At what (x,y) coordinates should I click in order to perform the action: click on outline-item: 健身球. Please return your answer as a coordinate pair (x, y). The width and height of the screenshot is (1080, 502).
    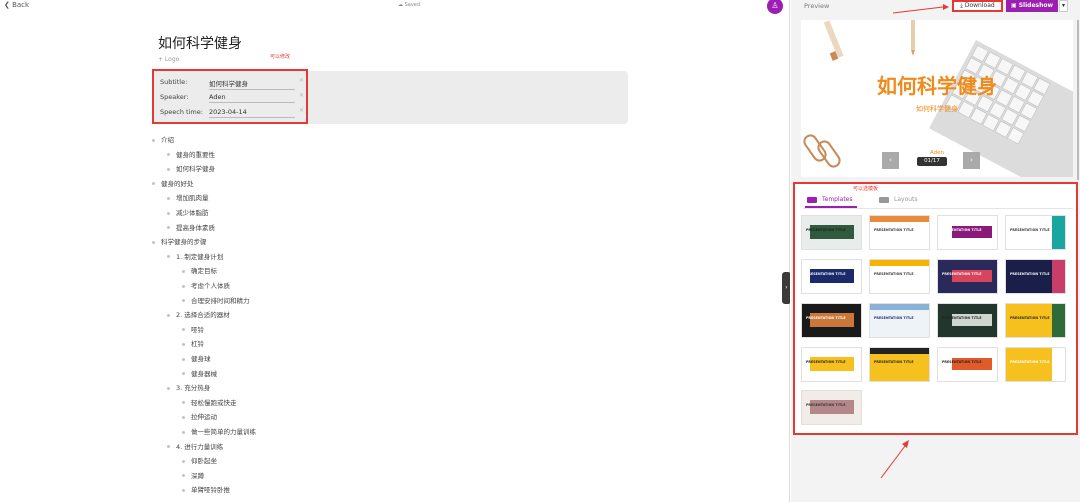
    Looking at the image, I should click on (196, 358).